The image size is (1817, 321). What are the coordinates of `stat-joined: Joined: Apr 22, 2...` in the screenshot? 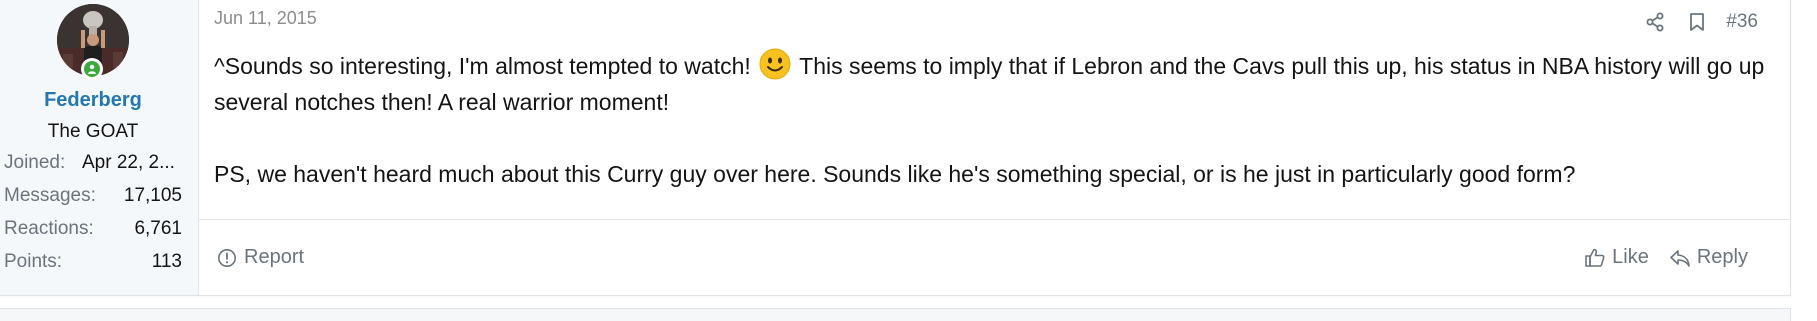 It's located at (93, 164).